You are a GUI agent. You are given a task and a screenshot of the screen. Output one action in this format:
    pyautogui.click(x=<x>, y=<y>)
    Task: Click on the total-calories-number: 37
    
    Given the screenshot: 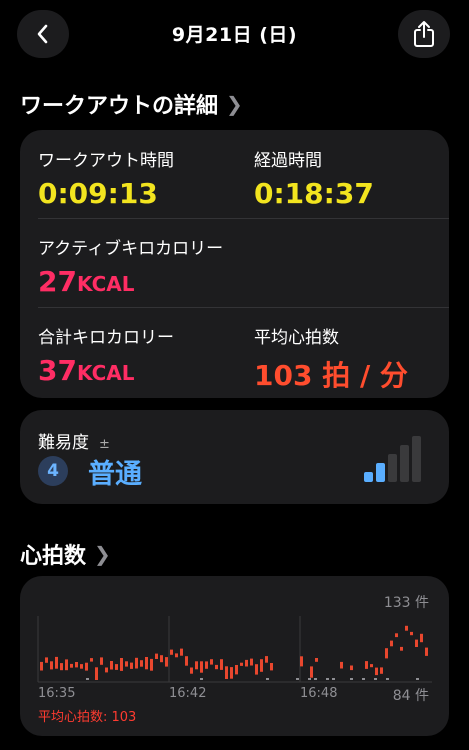 What is the action you would take?
    pyautogui.click(x=57, y=370)
    